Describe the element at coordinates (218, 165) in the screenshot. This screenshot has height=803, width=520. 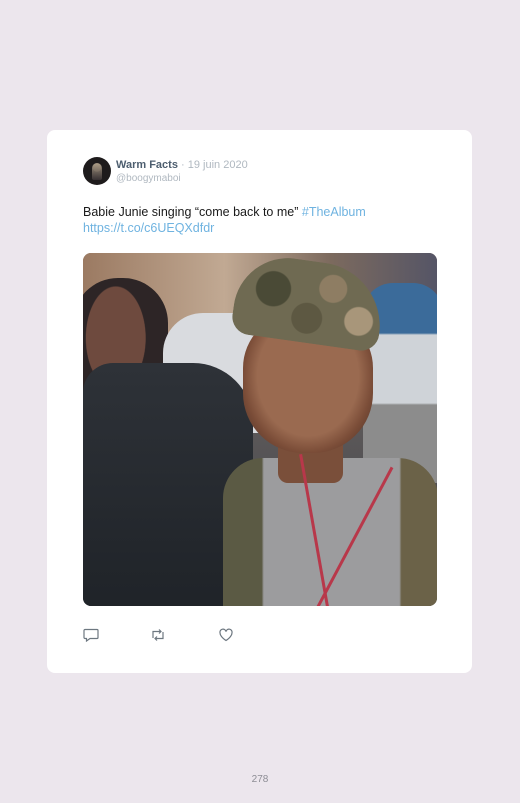
I see `tweet-date: 19 juin 2020` at that location.